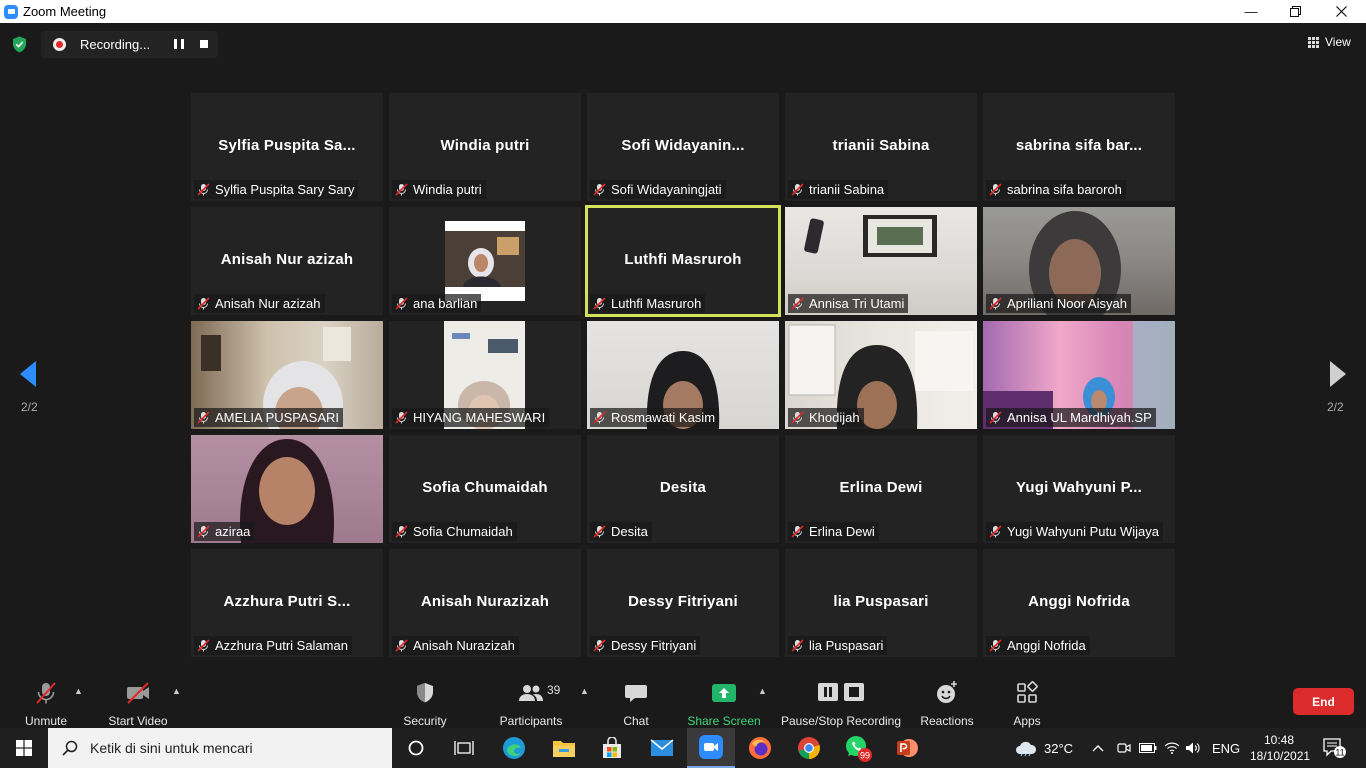  Describe the element at coordinates (947, 700) in the screenshot. I see `reactions-button: Reactions` at that location.